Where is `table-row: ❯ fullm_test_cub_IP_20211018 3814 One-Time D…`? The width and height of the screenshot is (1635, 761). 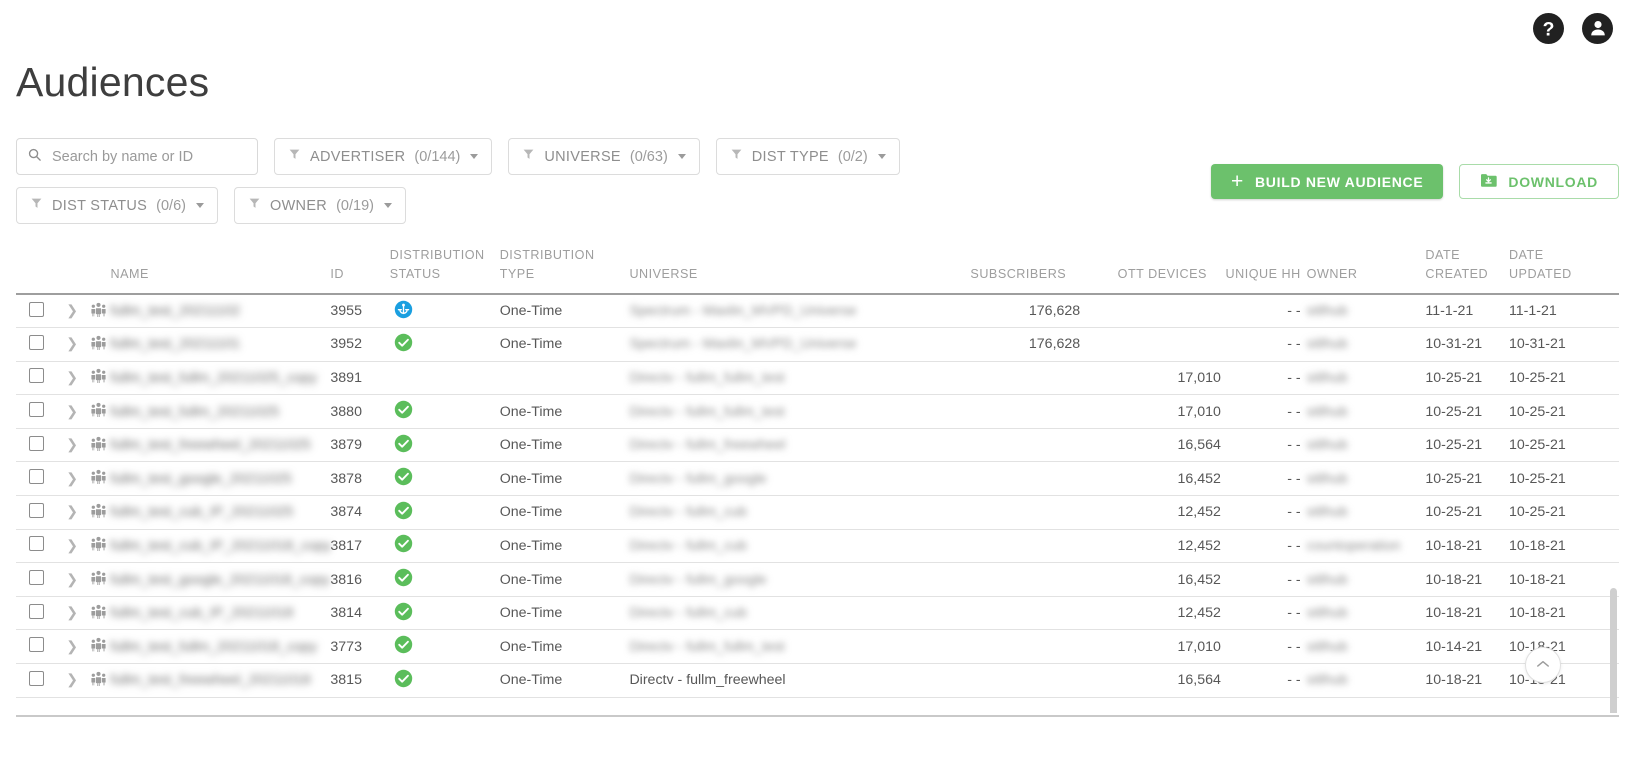
table-row: ❯ fullm_test_cub_IP_20211018 3814 One-Time D… is located at coordinates (817, 613).